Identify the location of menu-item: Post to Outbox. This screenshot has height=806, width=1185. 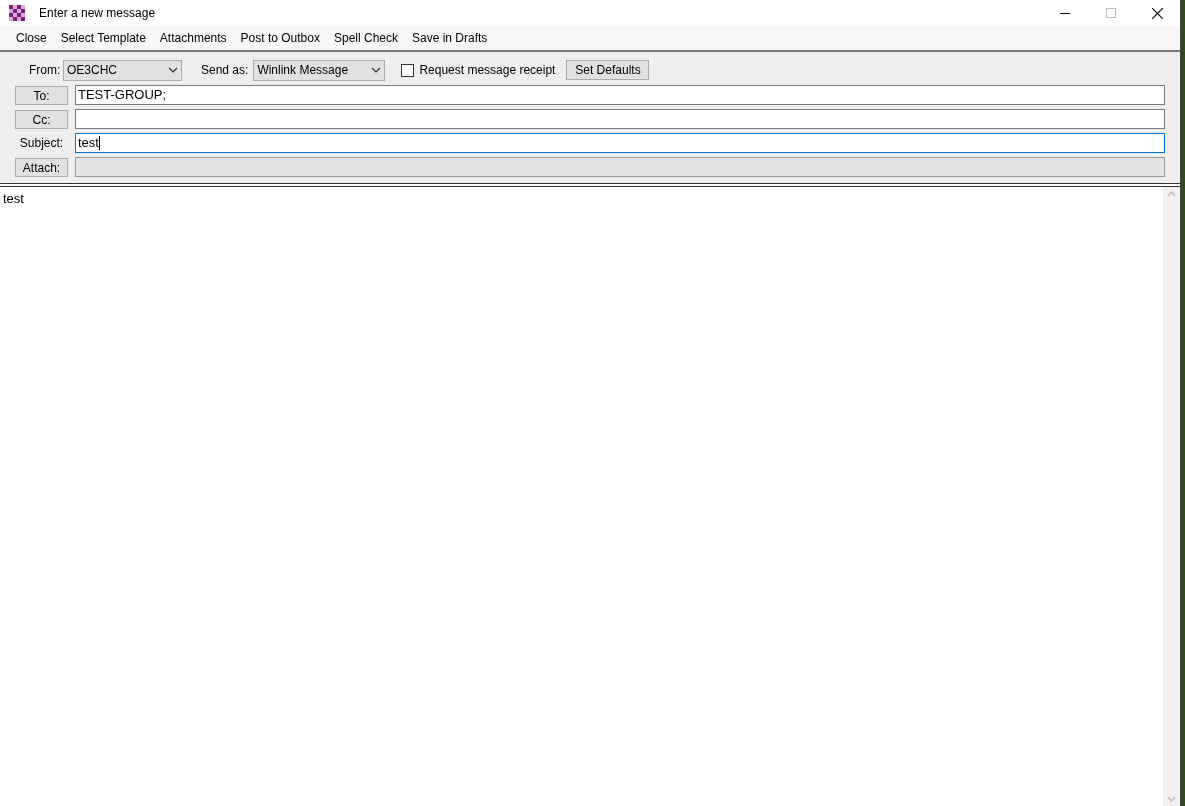
(280, 38).